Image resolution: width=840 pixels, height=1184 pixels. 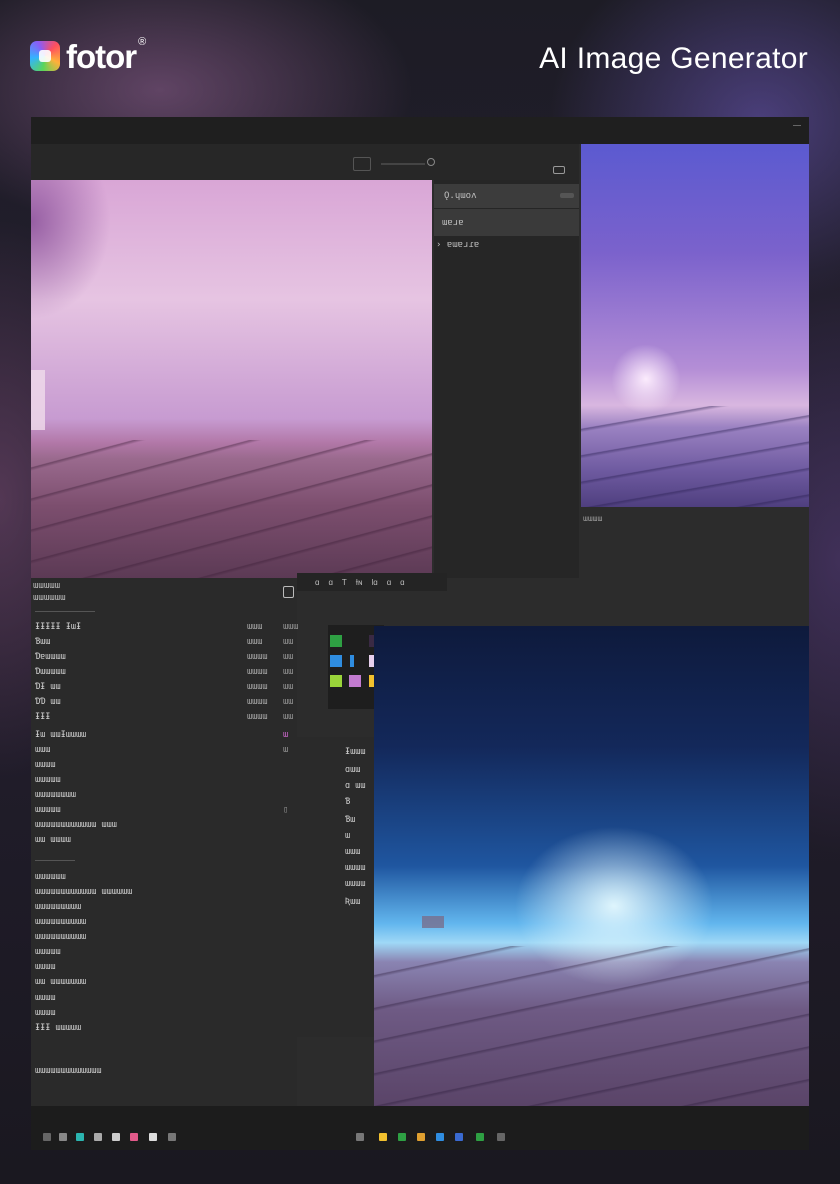 I want to click on swatch-pink, so click(x=355, y=681).